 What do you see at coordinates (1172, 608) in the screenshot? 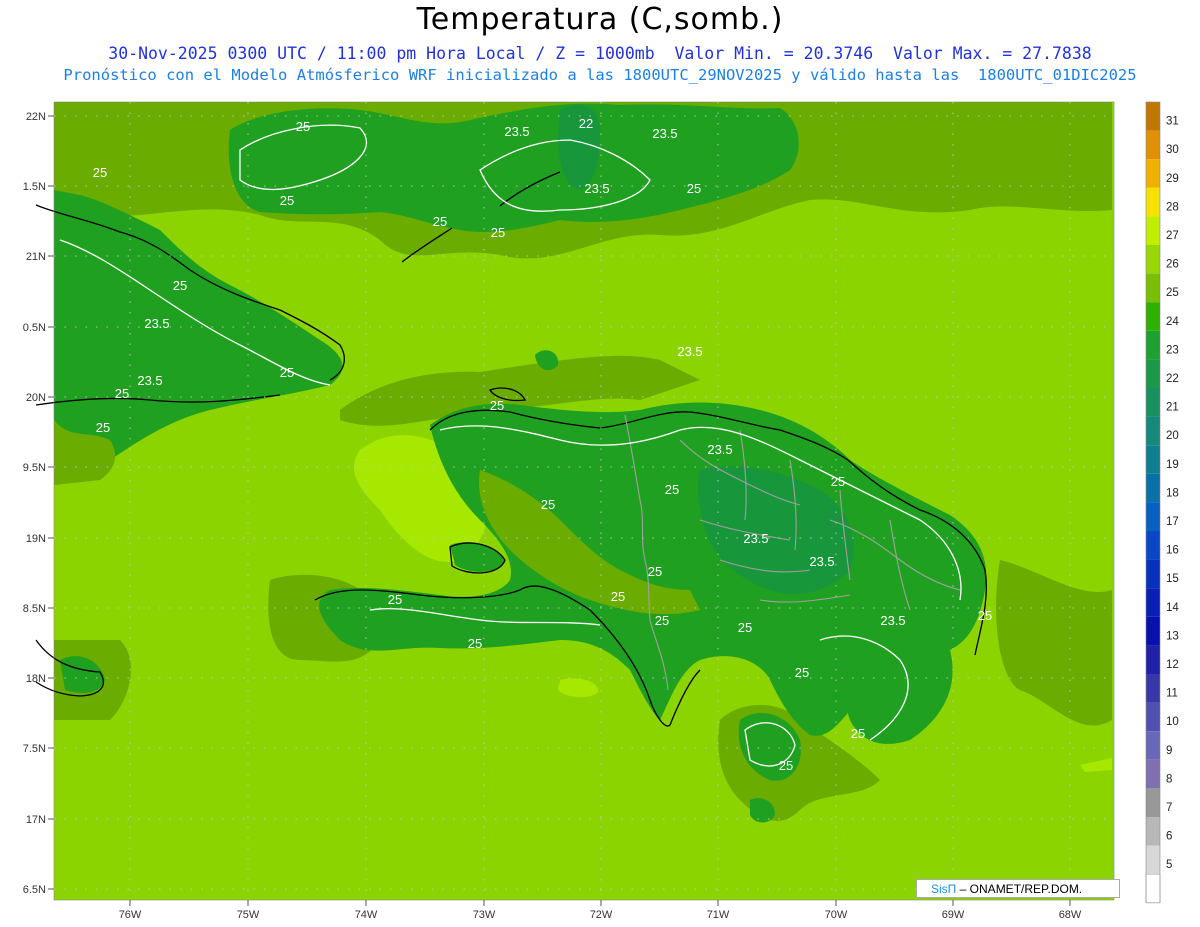
I see `colorbar-label: 14` at bounding box center [1172, 608].